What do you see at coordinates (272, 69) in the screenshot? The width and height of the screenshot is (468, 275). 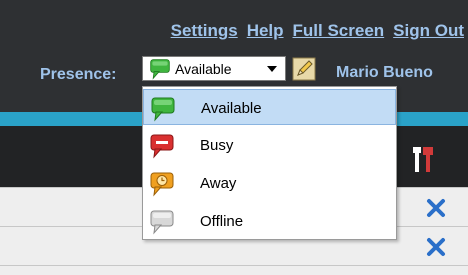 I see `chevron-down-icon` at bounding box center [272, 69].